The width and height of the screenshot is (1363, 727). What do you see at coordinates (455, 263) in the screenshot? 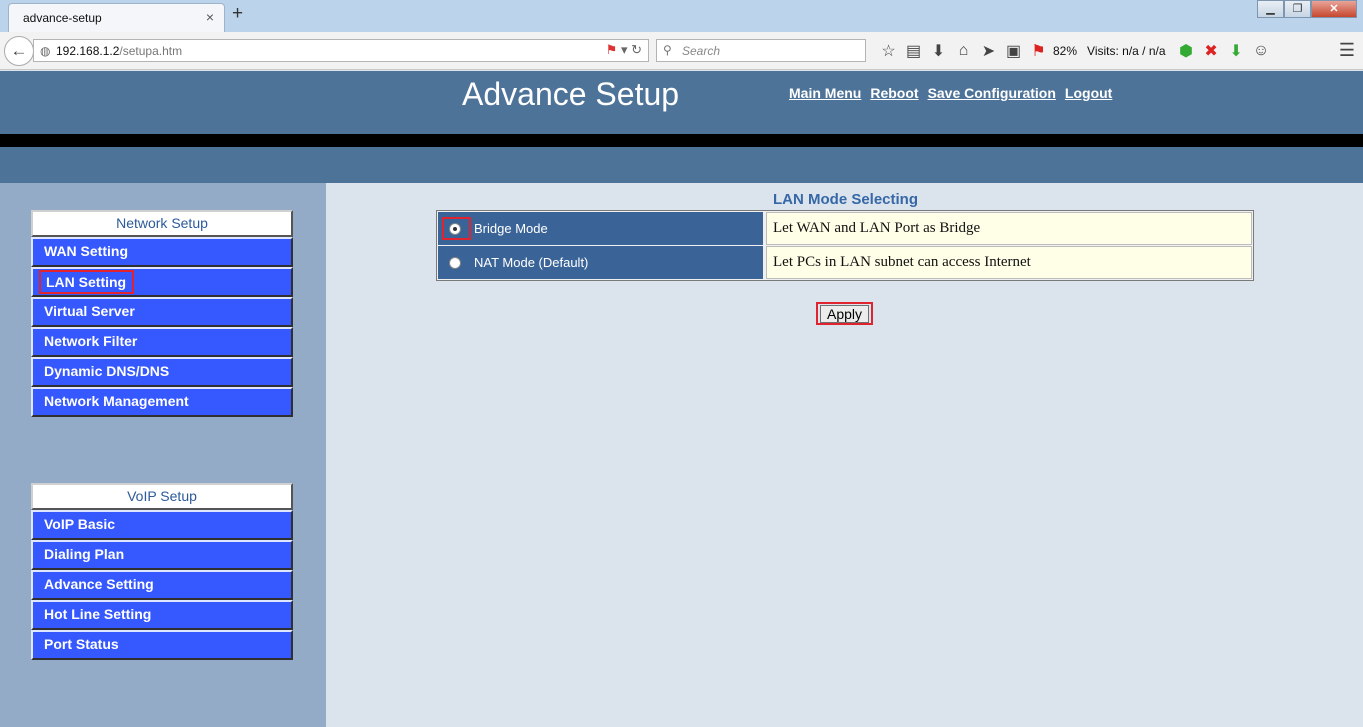
I see `nat-mode-radio` at bounding box center [455, 263].